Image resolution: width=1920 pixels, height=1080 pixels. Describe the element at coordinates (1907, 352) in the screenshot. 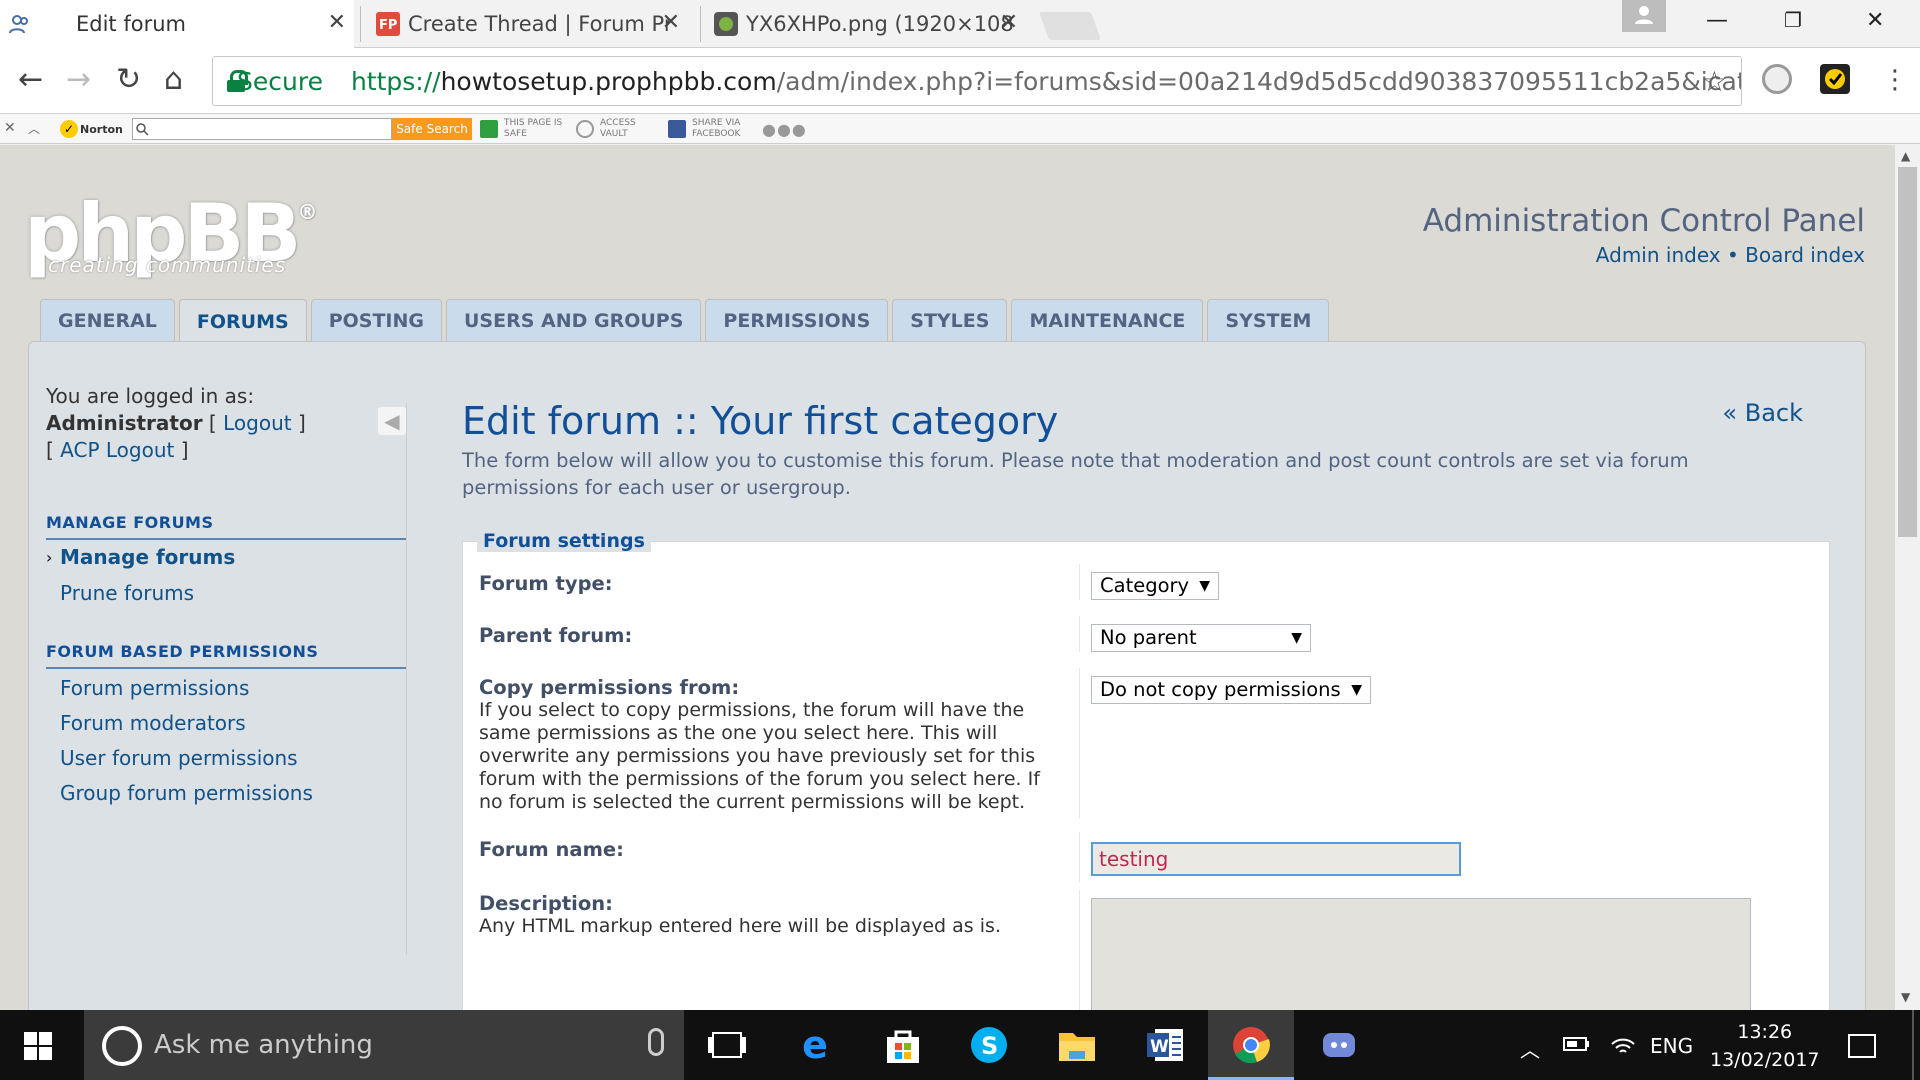

I see `scrollbar-thumb` at that location.